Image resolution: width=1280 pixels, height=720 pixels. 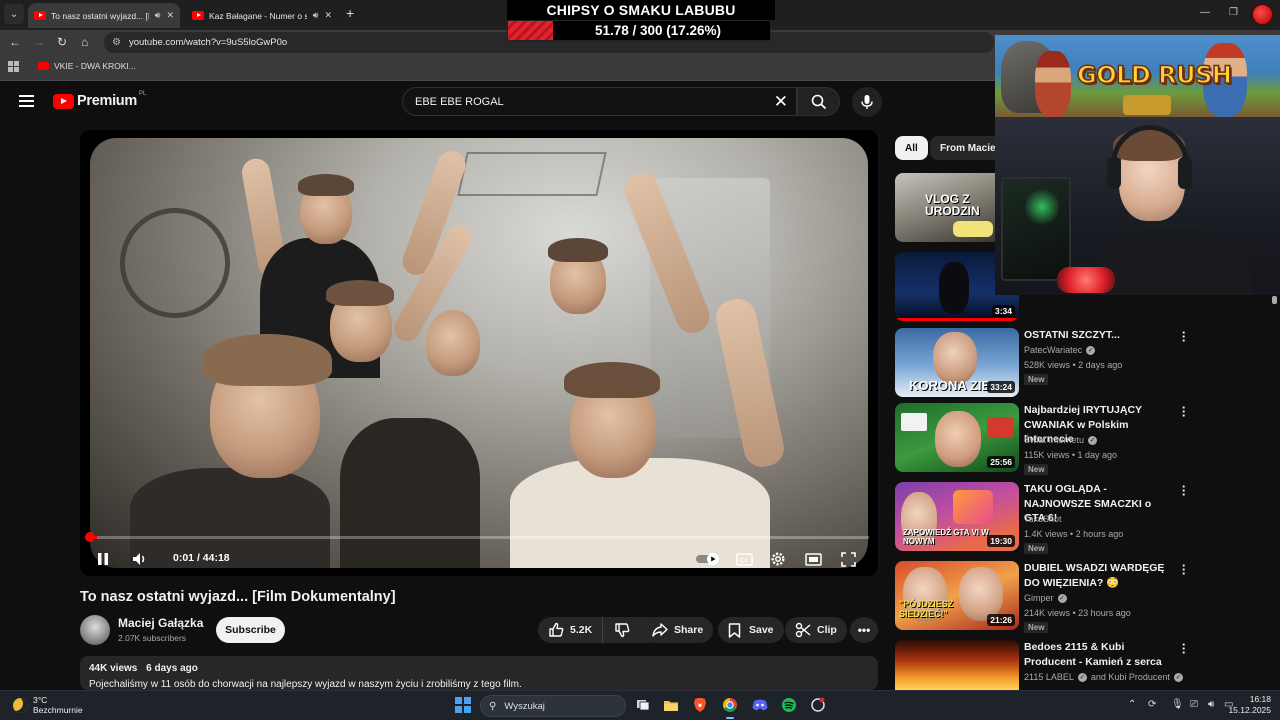 I want to click on microphone-icon: 🎙︎, so click(x=1177, y=704).